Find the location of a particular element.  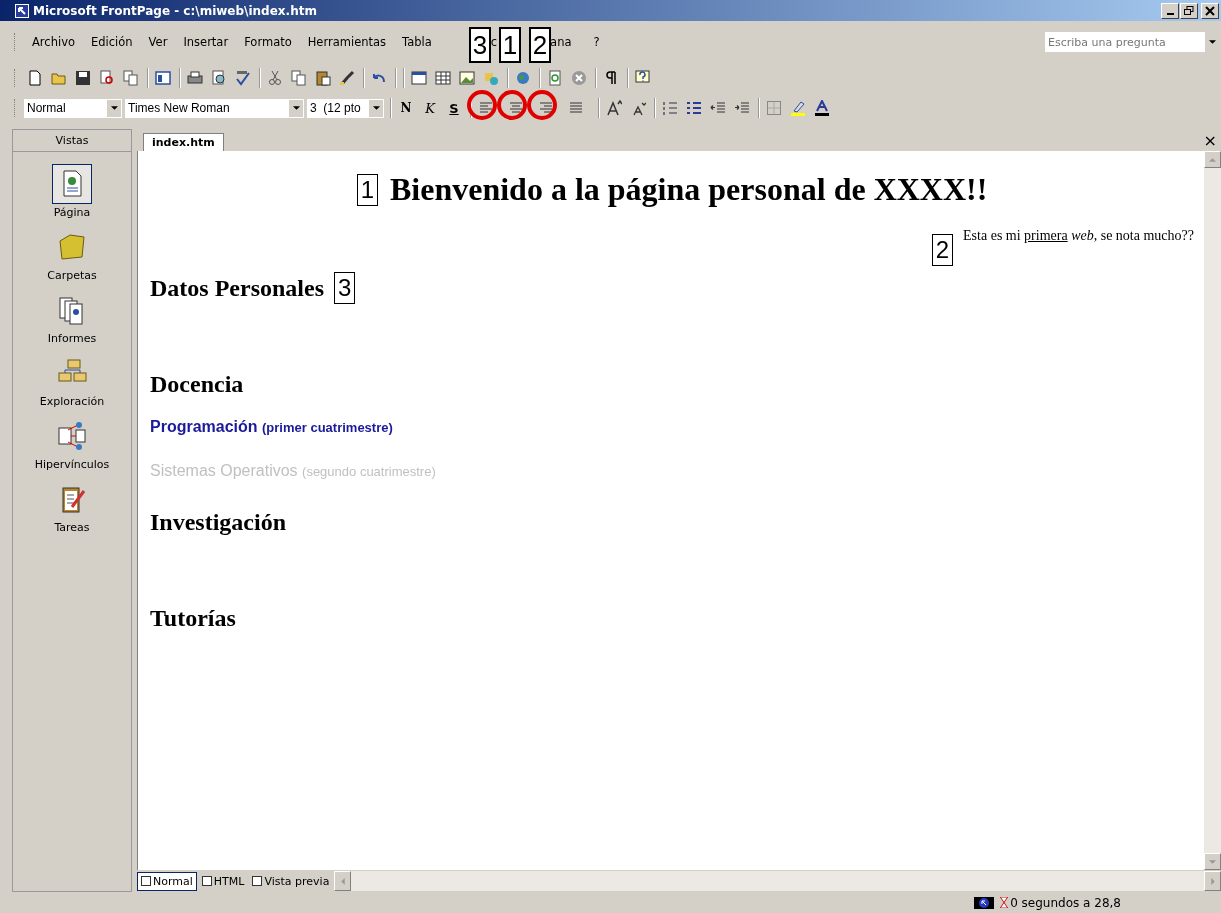

view-label: Informes is located at coordinates (72, 338).